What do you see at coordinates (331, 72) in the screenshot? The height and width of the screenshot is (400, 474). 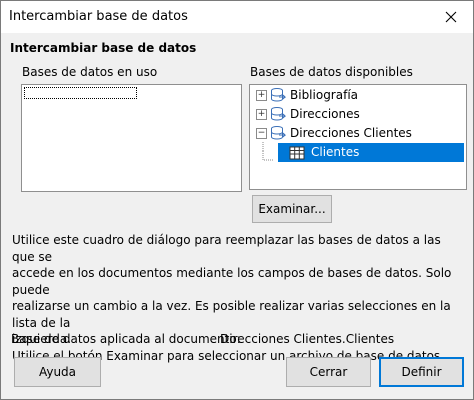 I see `available-databases-label: Bases de datos disponibles` at bounding box center [331, 72].